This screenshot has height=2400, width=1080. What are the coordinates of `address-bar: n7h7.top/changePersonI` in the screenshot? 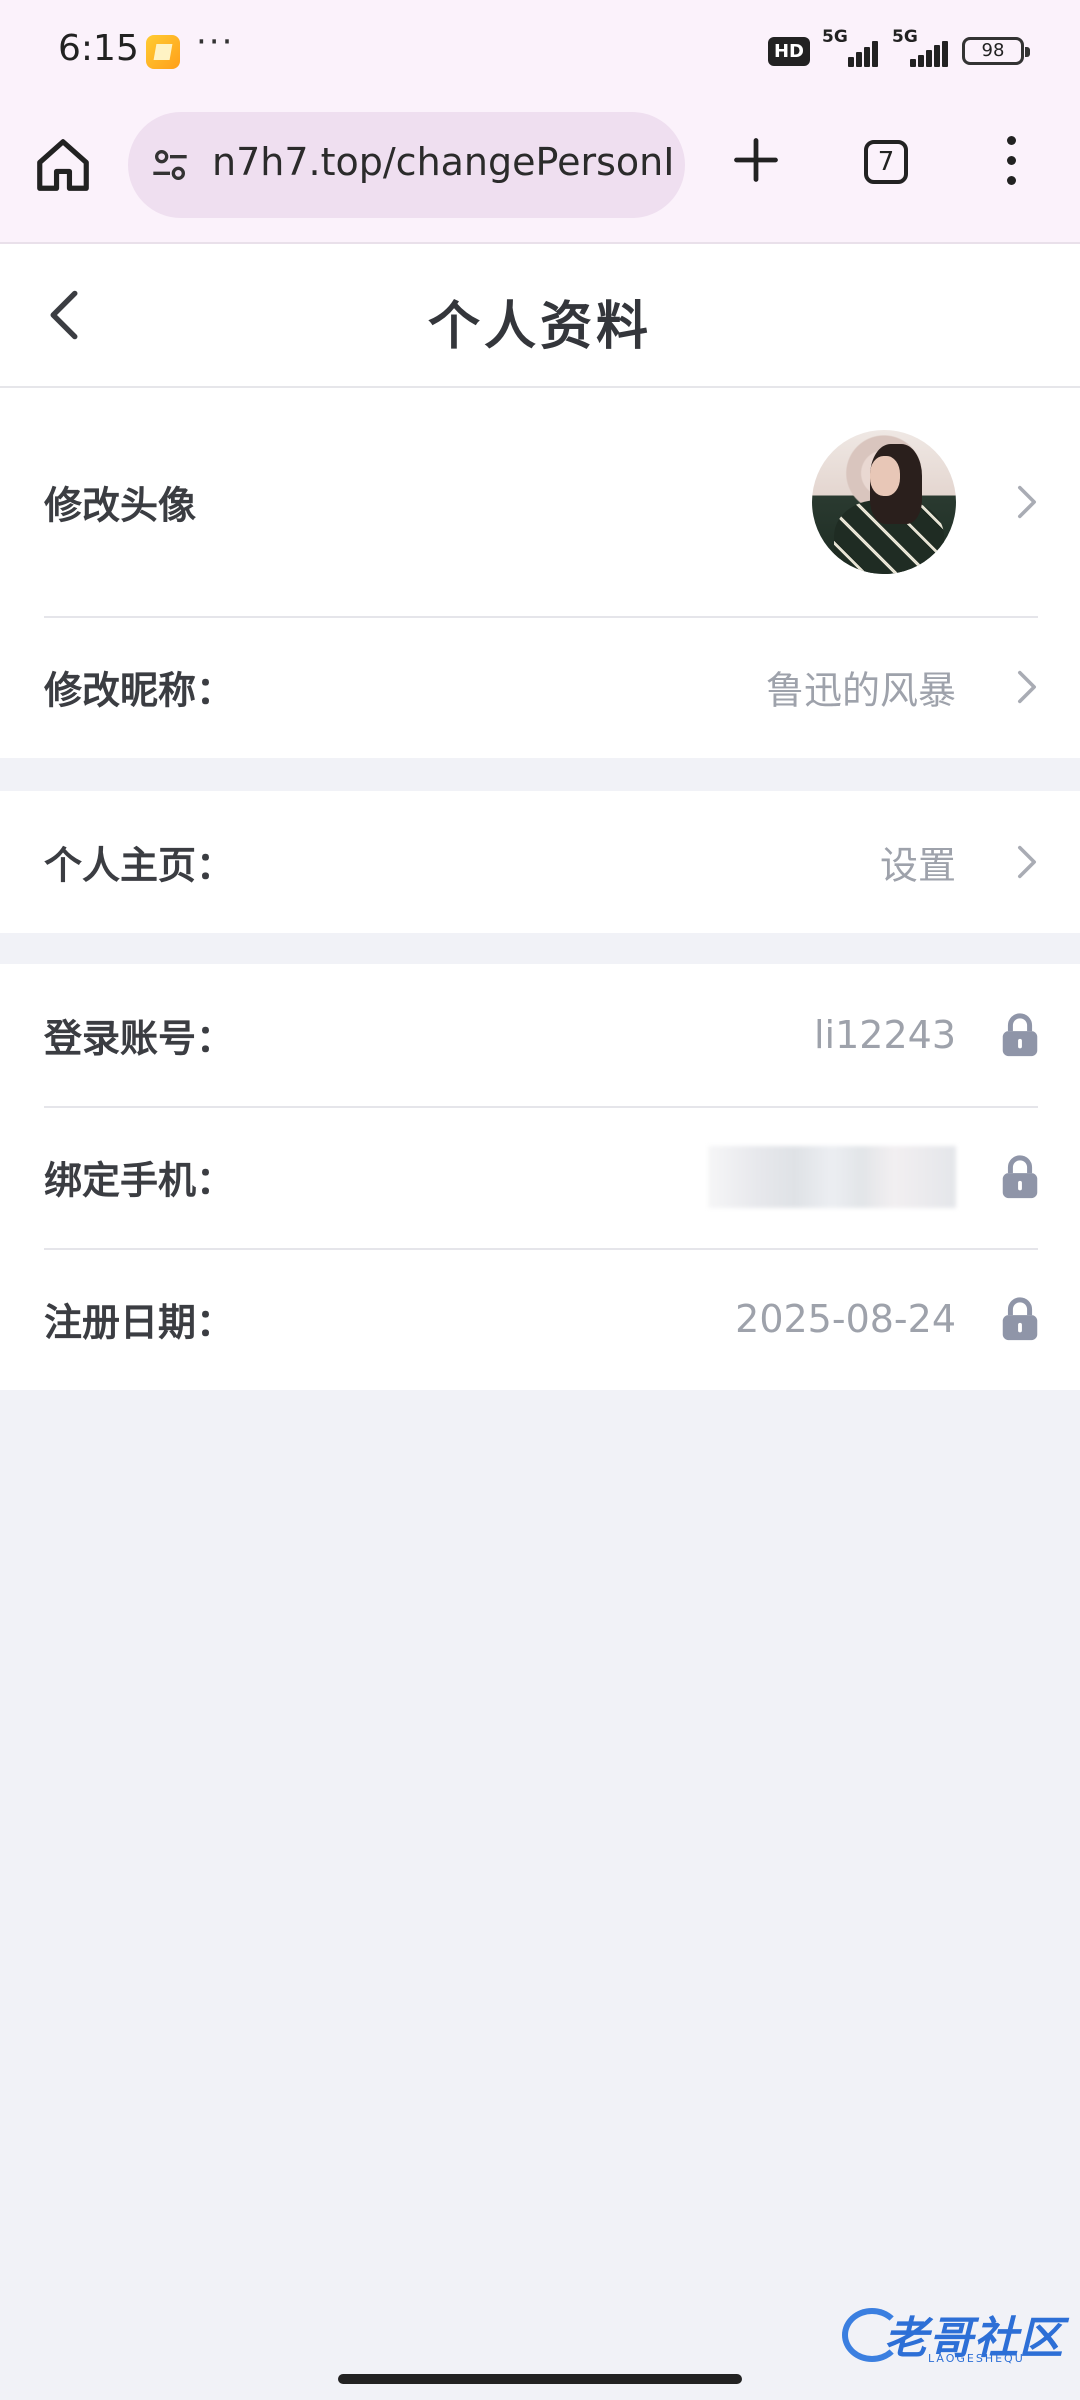 It's located at (406, 165).